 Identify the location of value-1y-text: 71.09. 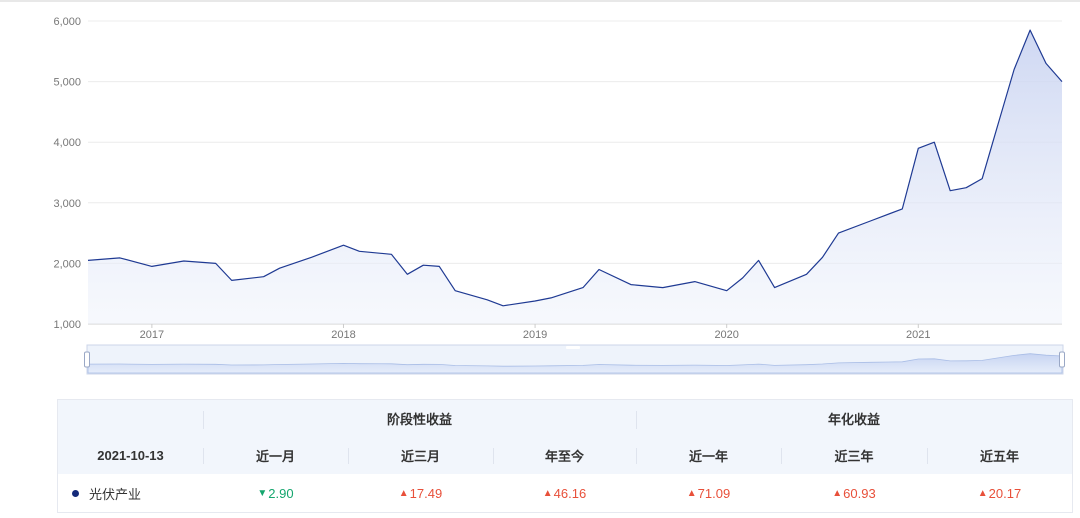
(714, 493).